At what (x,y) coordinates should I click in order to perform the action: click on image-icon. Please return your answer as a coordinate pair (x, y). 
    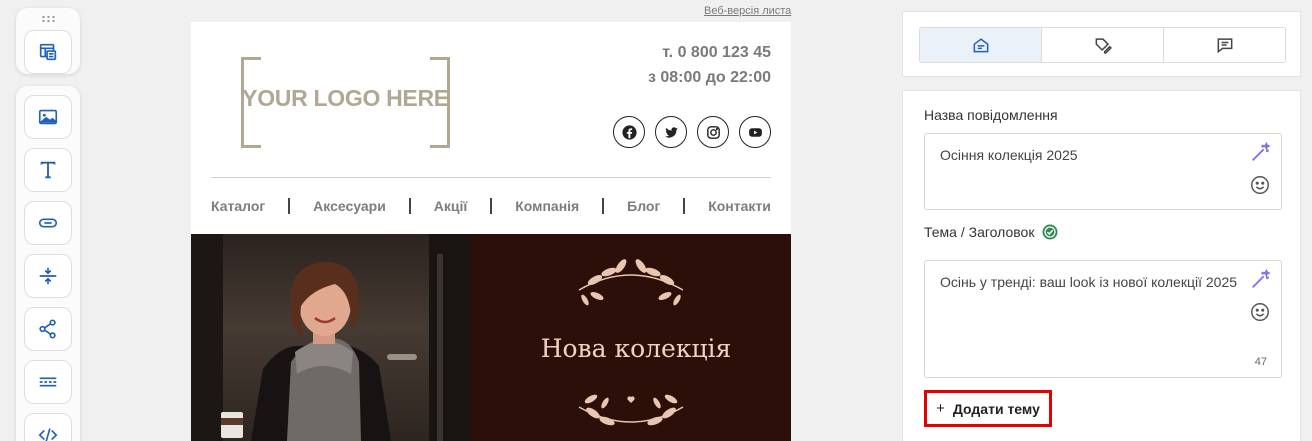
    Looking at the image, I should click on (48, 117).